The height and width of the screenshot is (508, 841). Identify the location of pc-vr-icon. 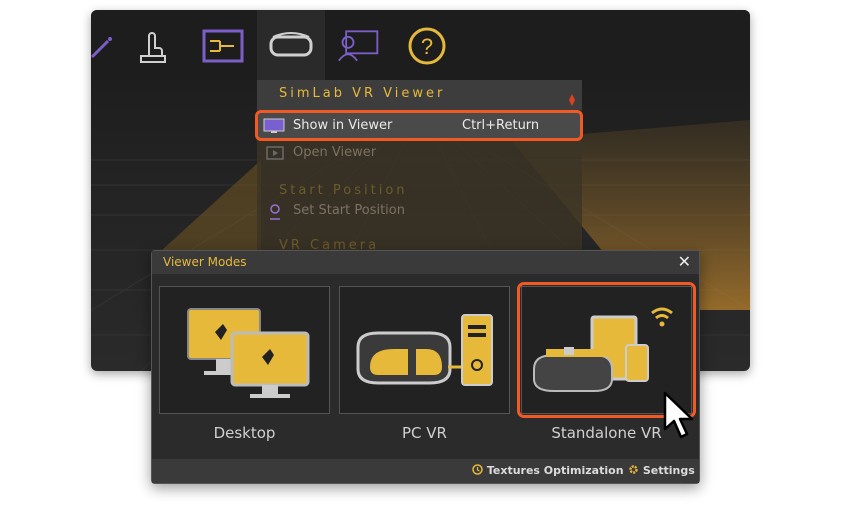
(424, 350).